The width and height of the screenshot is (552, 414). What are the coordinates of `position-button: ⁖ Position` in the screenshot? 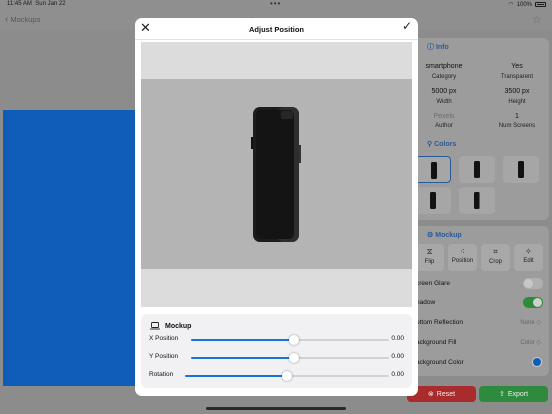 It's located at (462, 257).